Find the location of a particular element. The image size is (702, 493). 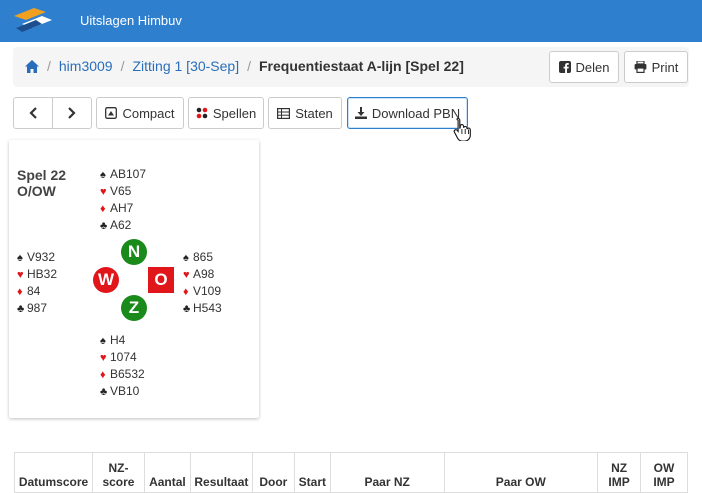

states-button: Staten is located at coordinates (305, 113).